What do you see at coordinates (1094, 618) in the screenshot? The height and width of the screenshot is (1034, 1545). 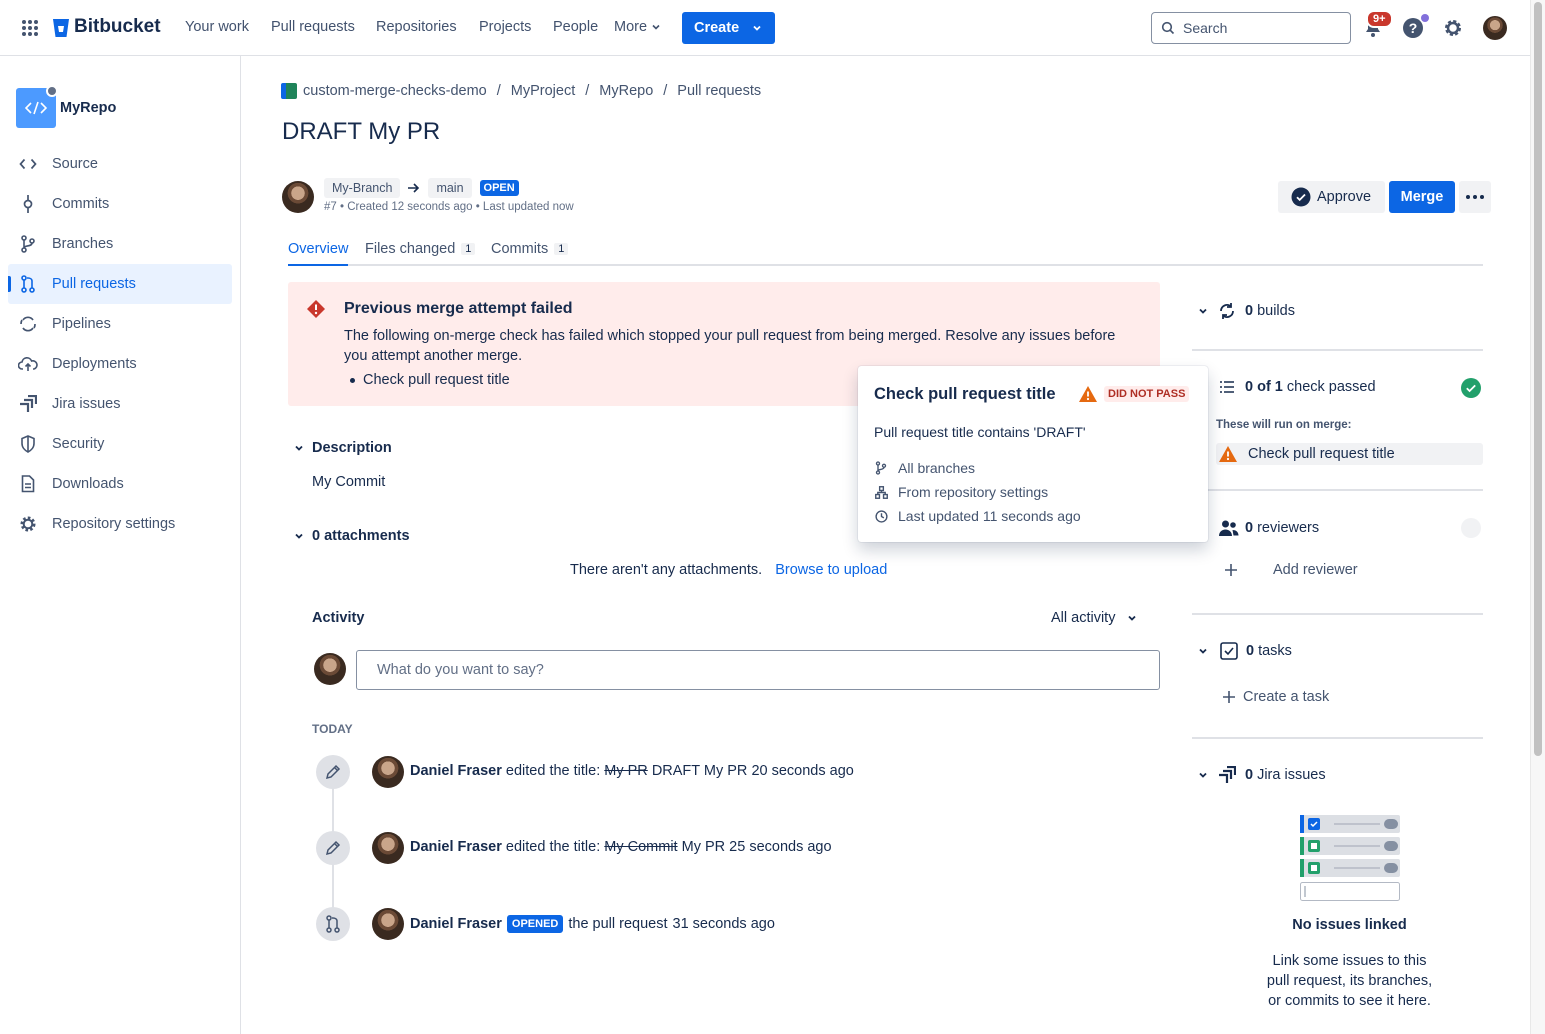 I see `activity-filter-dropdown: All activity` at bounding box center [1094, 618].